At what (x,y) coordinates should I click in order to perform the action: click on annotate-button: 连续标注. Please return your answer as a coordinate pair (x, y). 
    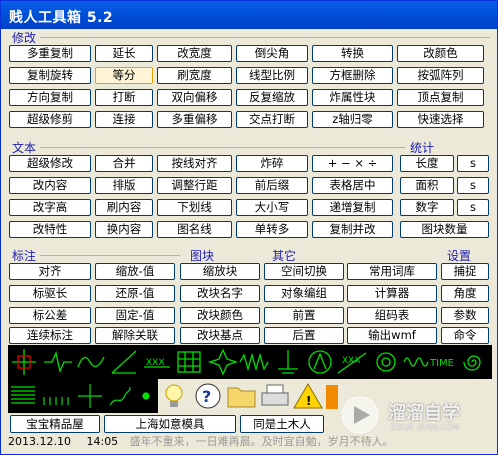
    Looking at the image, I should click on (50, 335).